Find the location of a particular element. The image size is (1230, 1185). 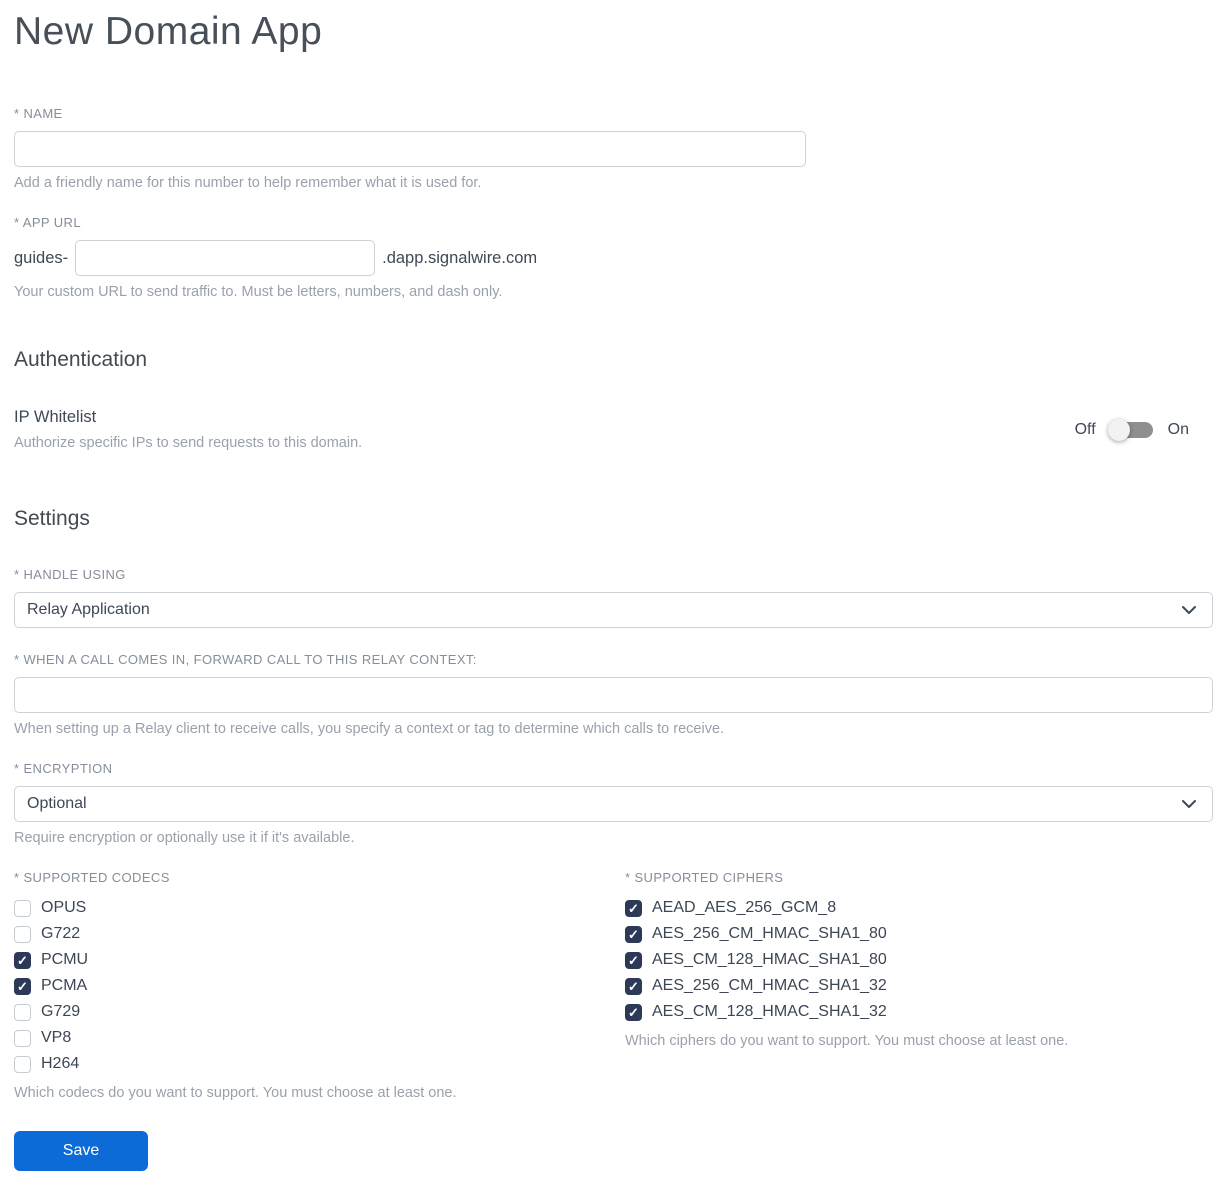

codec-option: H264 is located at coordinates (319, 1064).